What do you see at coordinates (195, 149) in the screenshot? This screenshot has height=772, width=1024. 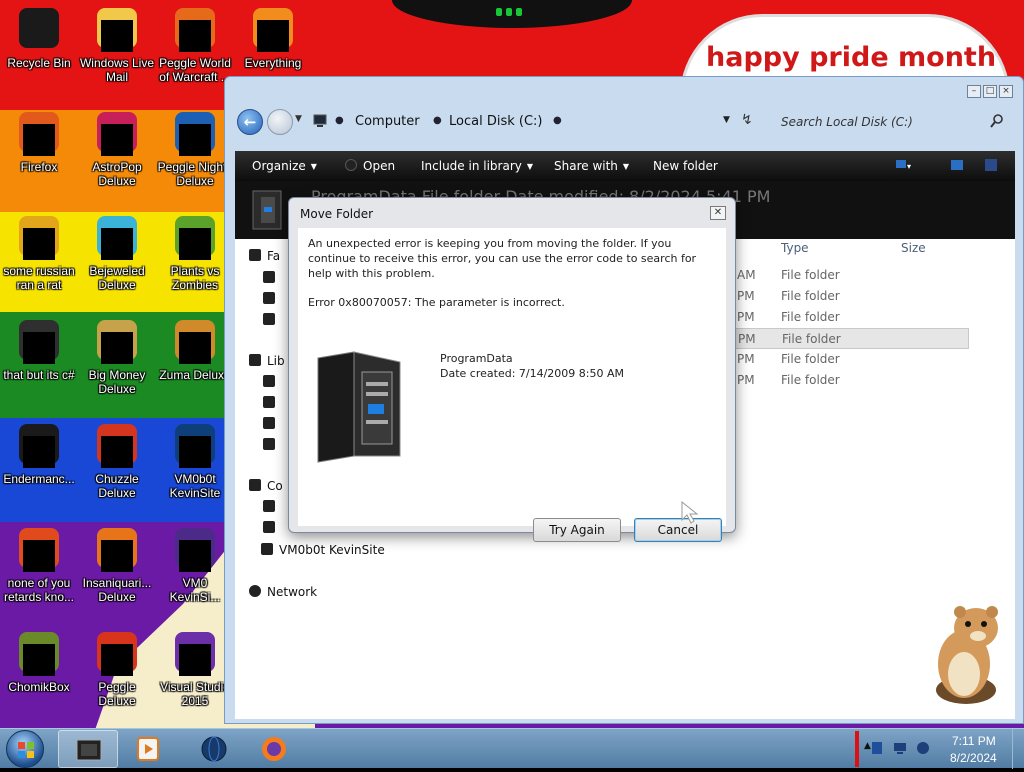 I see `desktop-icon: Peggle Nights Deluxe` at bounding box center [195, 149].